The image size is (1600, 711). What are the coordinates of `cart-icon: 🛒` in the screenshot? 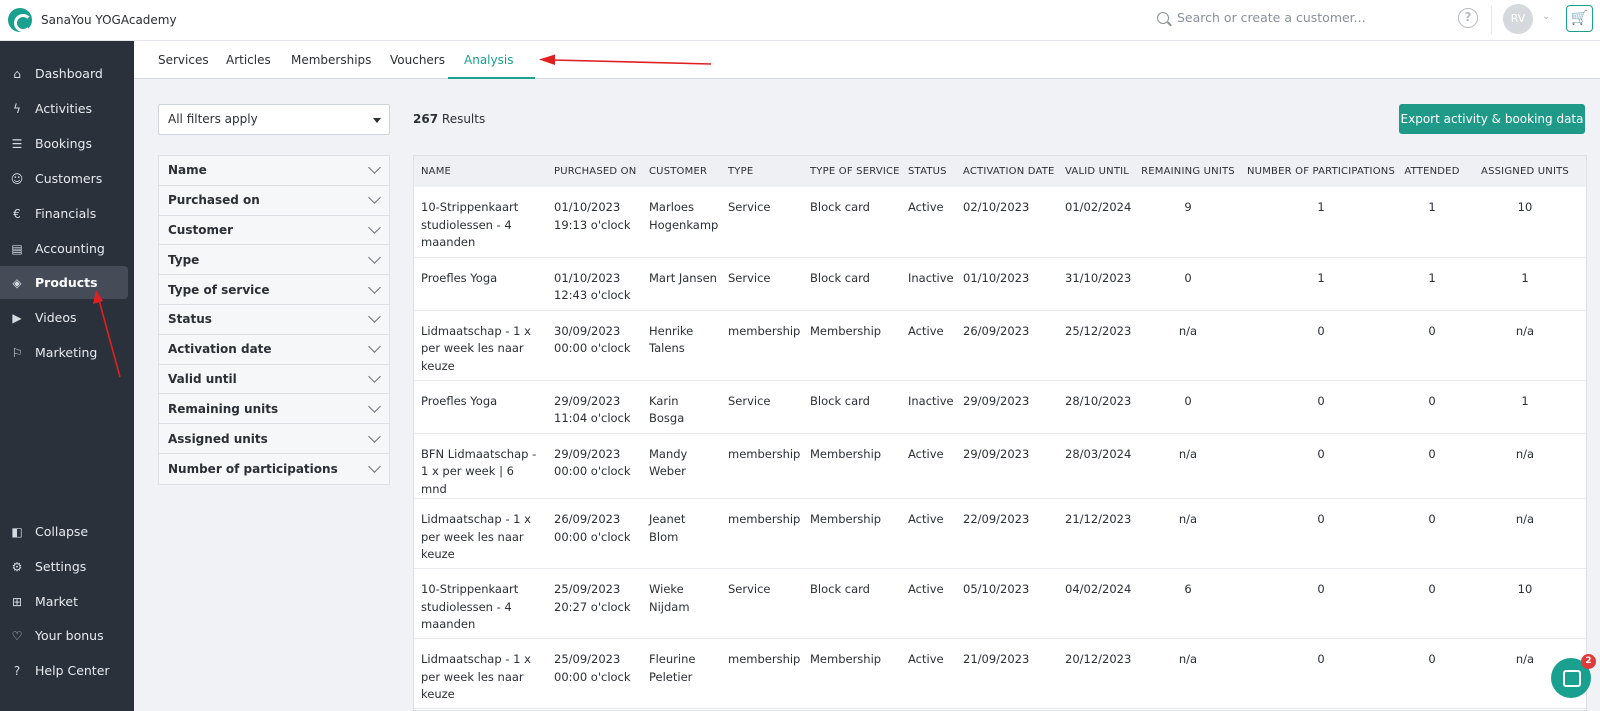 It's located at (1579, 18).